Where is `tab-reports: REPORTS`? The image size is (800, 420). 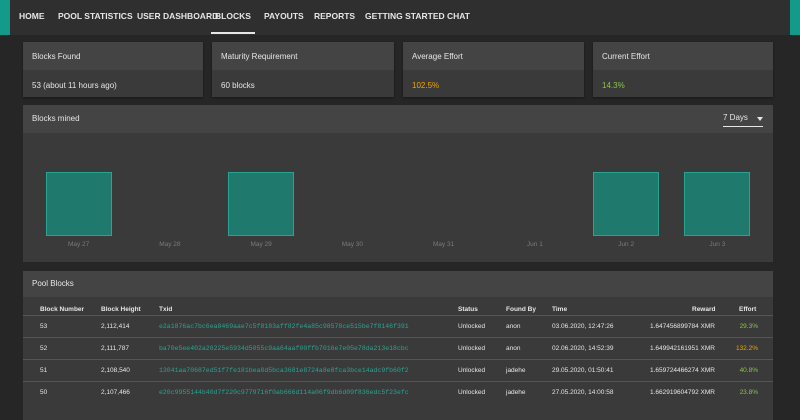
tab-reports: REPORTS is located at coordinates (334, 16).